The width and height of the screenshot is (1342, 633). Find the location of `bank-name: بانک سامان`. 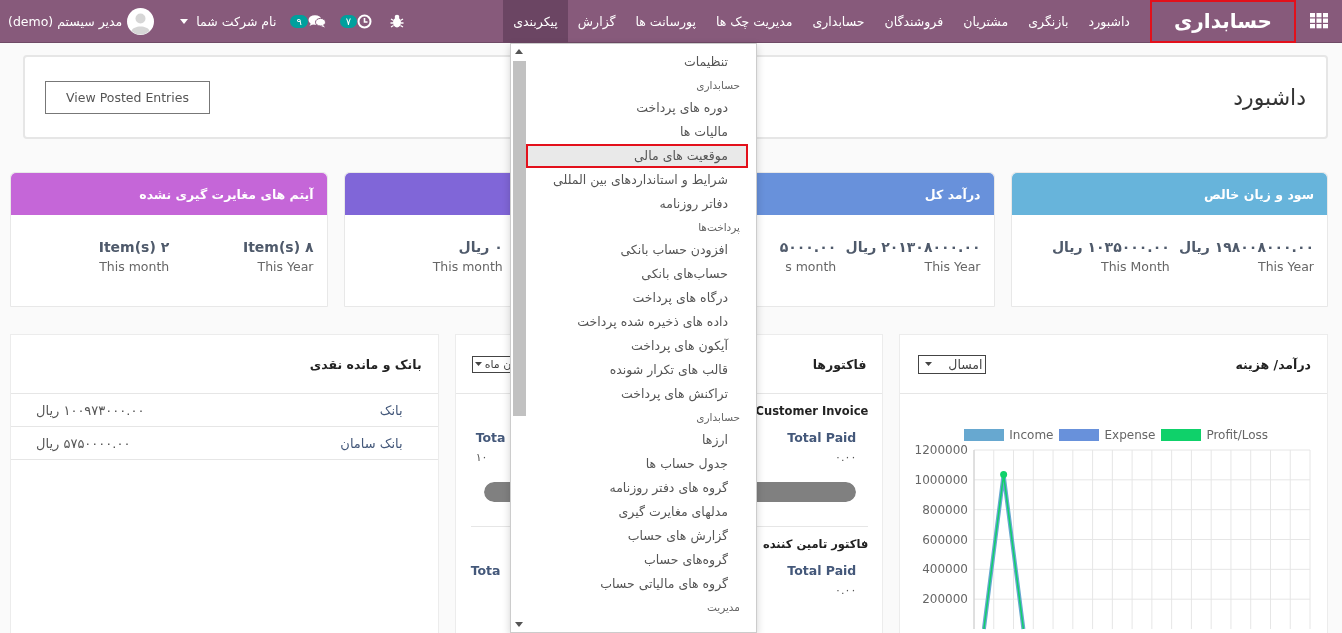

bank-name: بانک سامان is located at coordinates (371, 443).